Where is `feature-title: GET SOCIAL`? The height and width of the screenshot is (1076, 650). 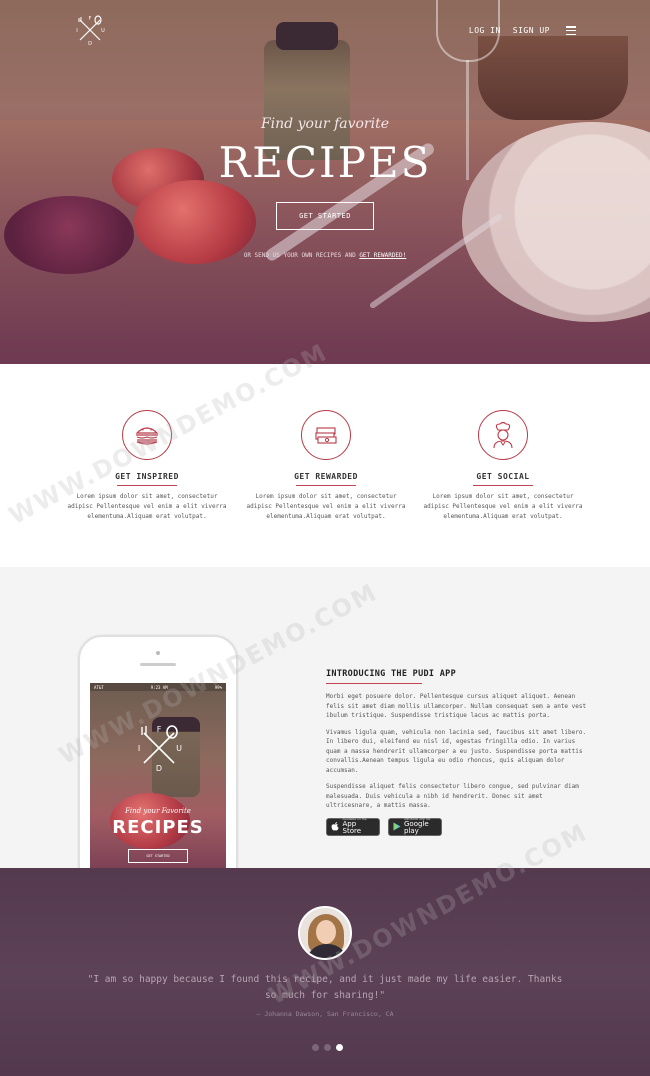
feature-title: GET SOCIAL is located at coordinates (503, 476).